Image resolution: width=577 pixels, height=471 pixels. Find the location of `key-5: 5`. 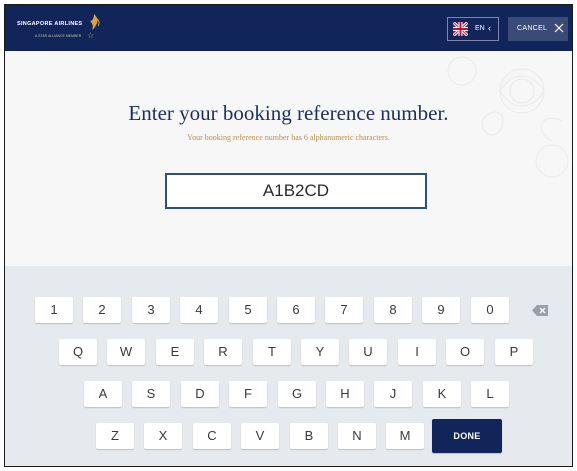

key-5: 5 is located at coordinates (248, 310).